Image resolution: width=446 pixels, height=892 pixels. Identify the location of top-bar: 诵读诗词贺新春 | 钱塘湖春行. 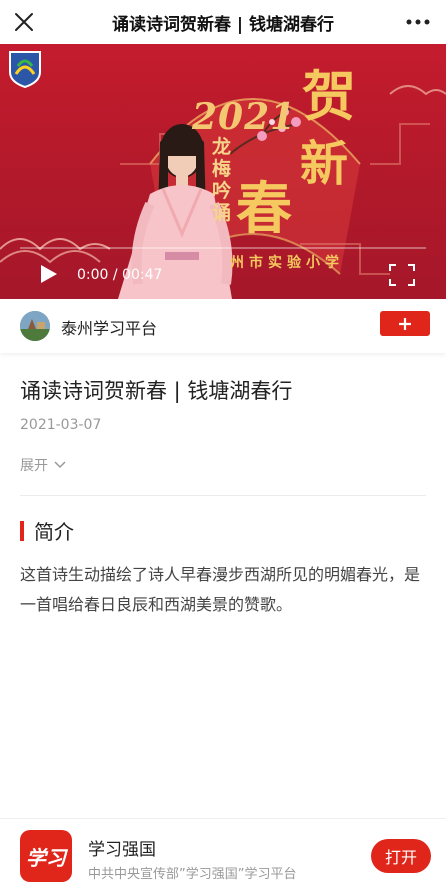
(223, 22).